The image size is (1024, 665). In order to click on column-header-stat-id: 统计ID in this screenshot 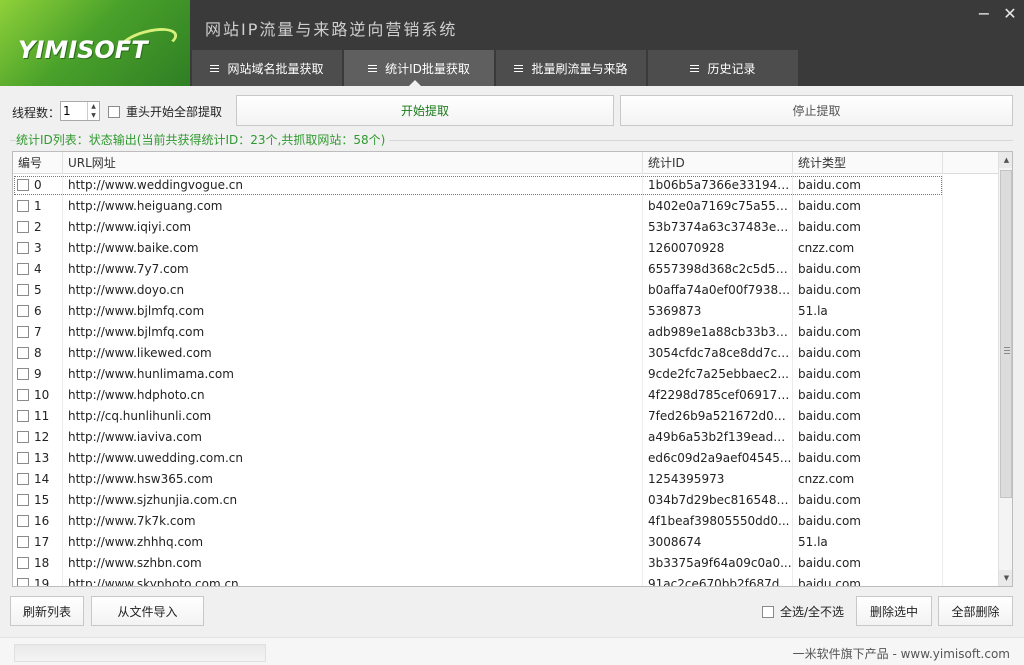, I will do `click(718, 163)`.